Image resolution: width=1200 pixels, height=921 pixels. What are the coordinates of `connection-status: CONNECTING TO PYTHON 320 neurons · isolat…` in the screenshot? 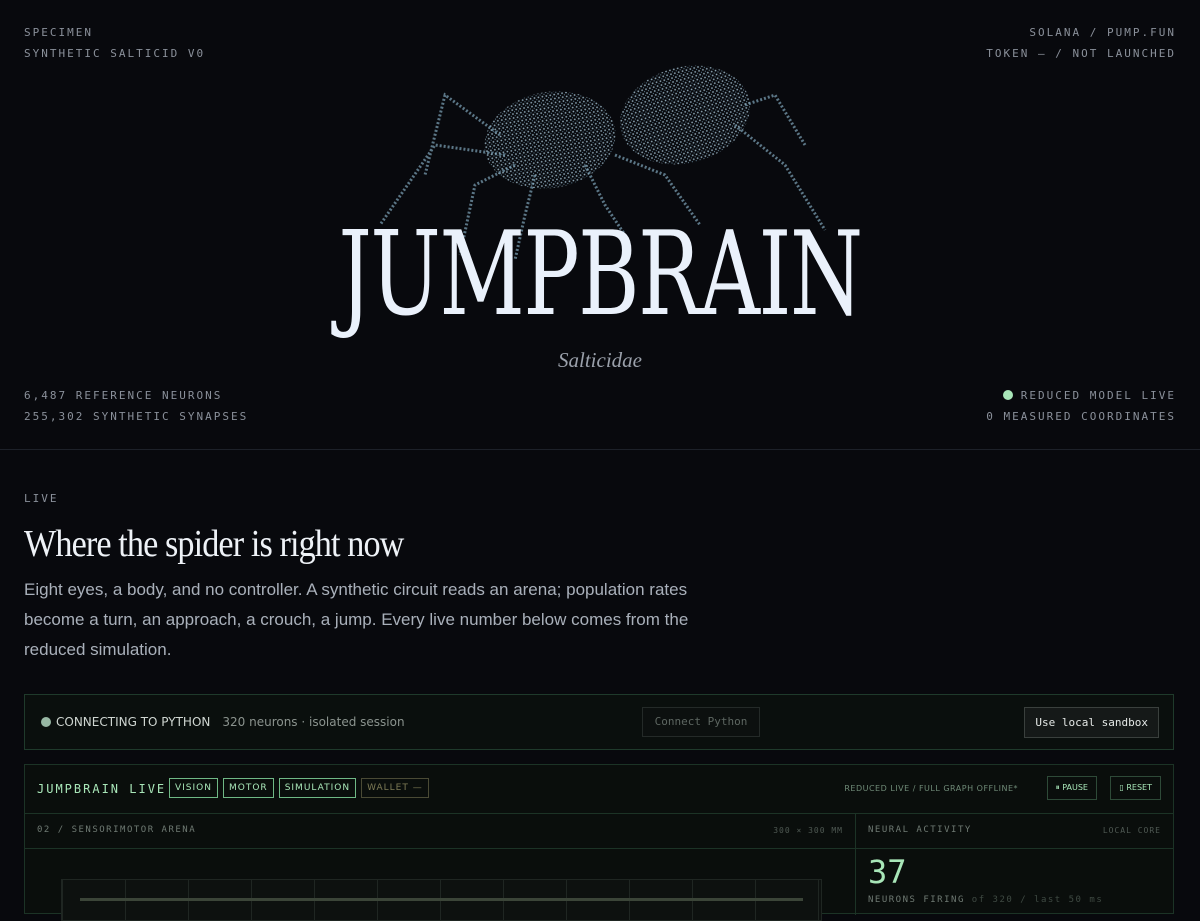 It's located at (223, 722).